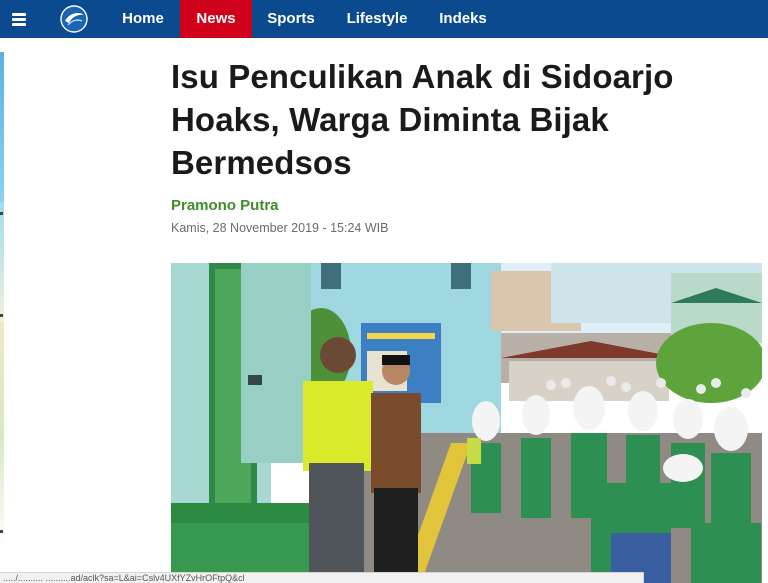  What do you see at coordinates (216, 19) in the screenshot?
I see `nav-news-active: News` at bounding box center [216, 19].